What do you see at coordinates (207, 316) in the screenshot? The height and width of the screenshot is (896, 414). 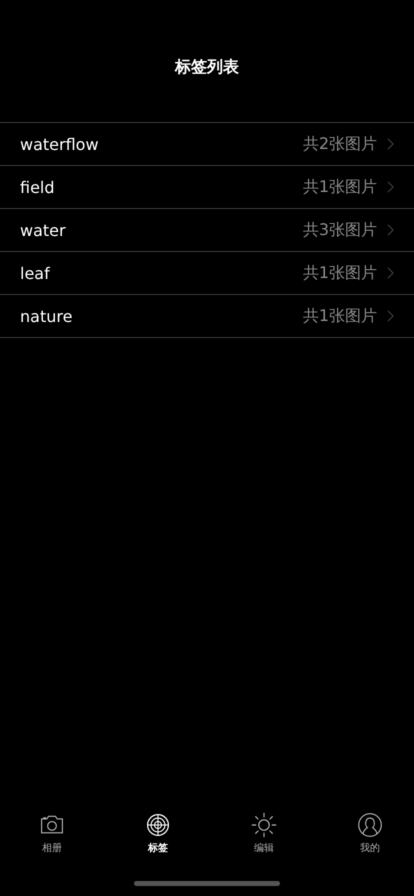 I see `tag-row: nature 共1张图片` at bounding box center [207, 316].